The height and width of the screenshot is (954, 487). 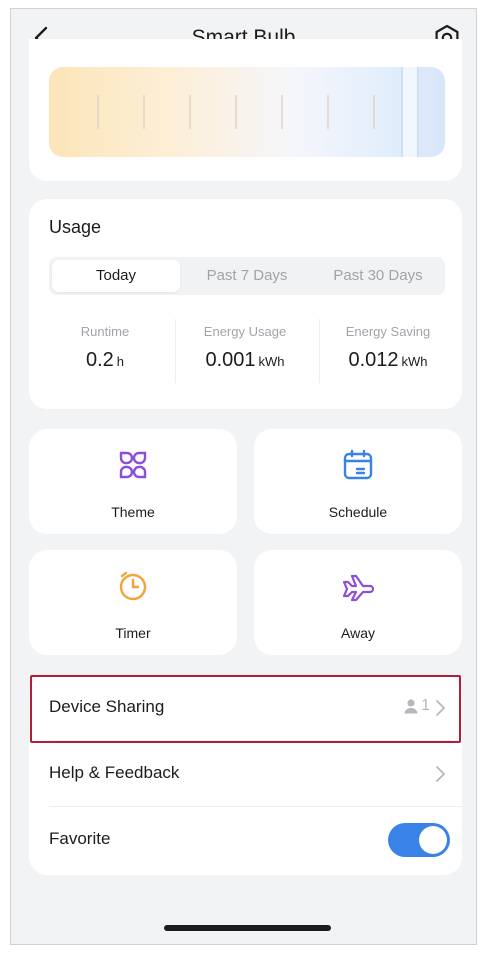 I want to click on away-icon-wrap, so click(x=358, y=586).